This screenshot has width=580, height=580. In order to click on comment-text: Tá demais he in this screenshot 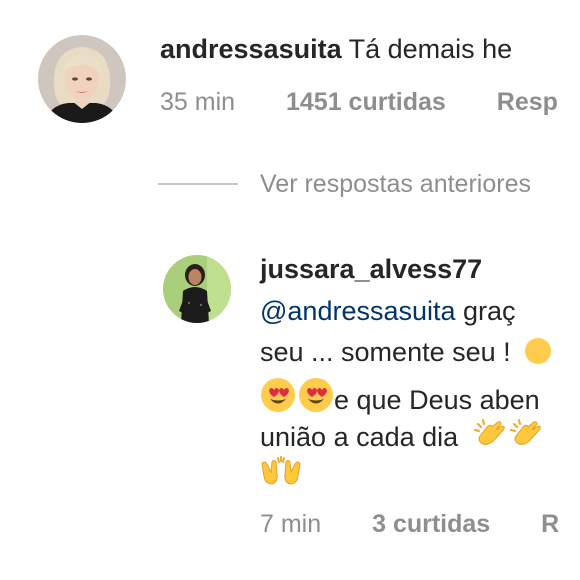, I will do `click(430, 49)`.